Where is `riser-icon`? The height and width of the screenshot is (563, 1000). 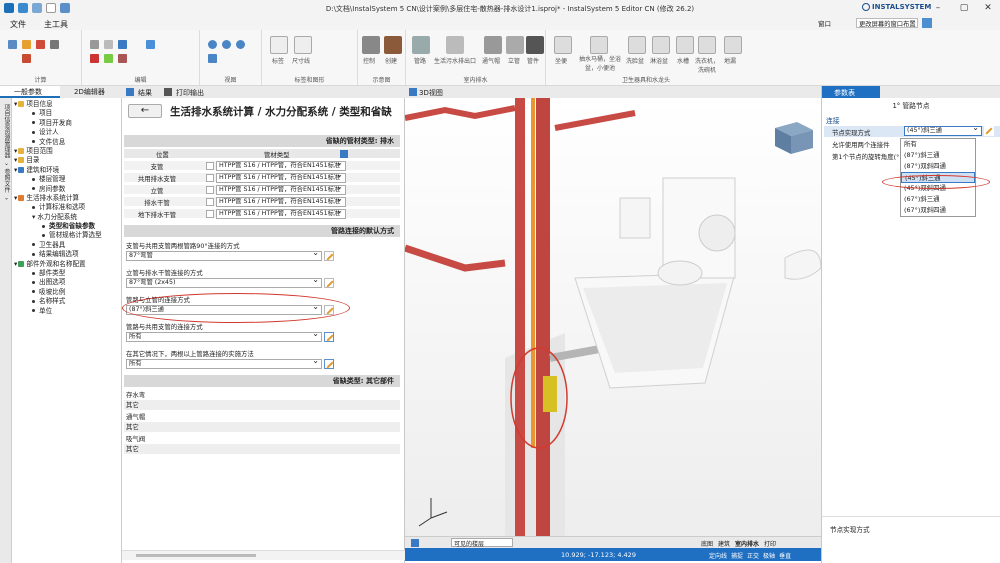
riser-icon is located at coordinates (515, 45).